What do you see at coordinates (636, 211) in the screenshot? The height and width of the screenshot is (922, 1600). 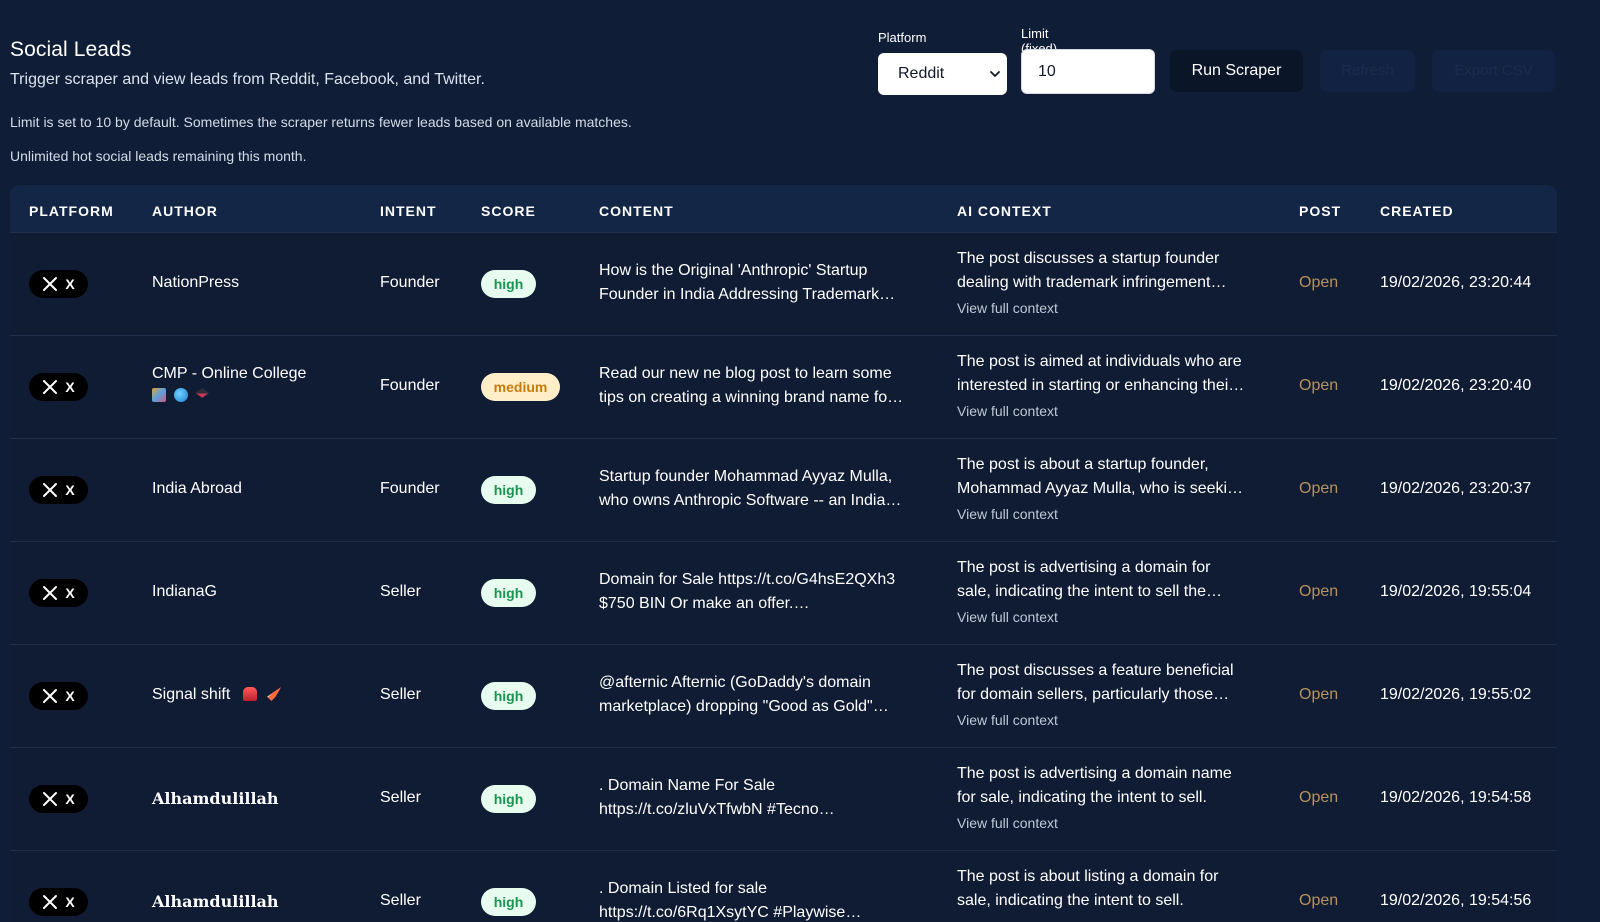 I see `column-header-content: CONTENT` at bounding box center [636, 211].